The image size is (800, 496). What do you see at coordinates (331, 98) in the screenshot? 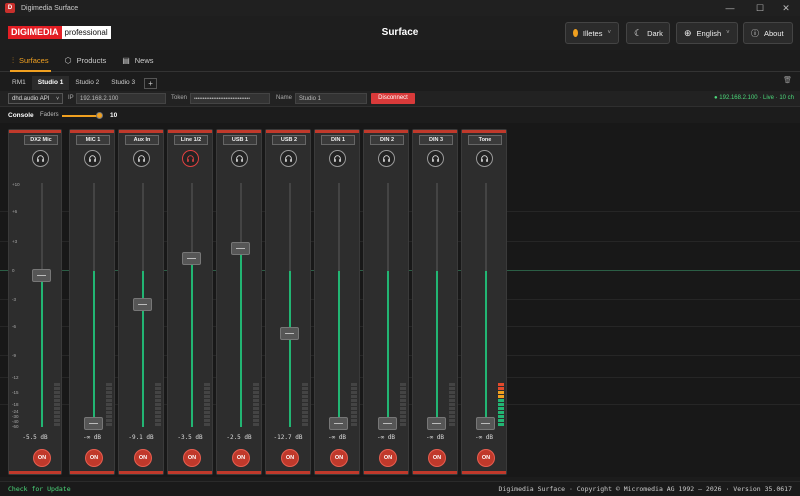
I see `name-input: Studio 1` at bounding box center [331, 98].